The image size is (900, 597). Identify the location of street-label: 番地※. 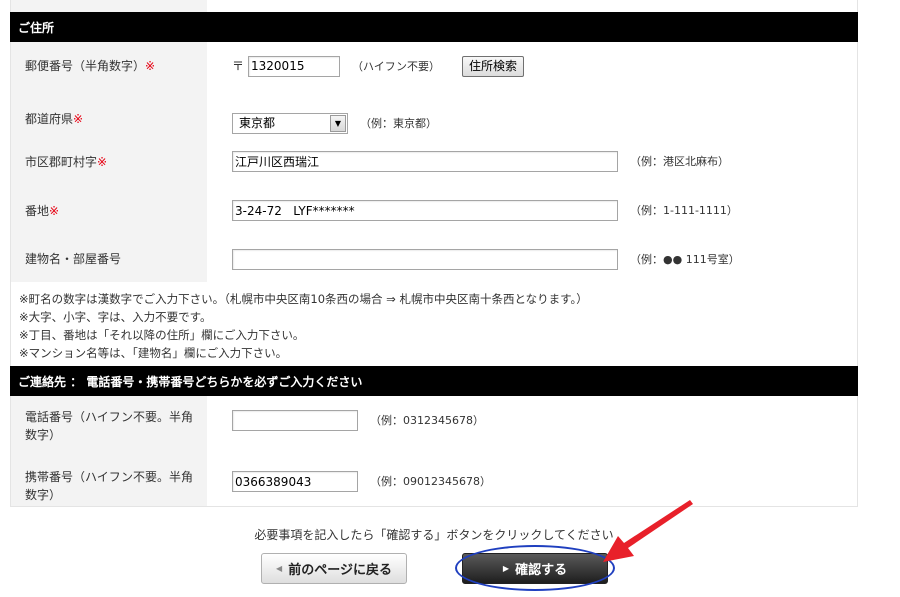
(109, 213).